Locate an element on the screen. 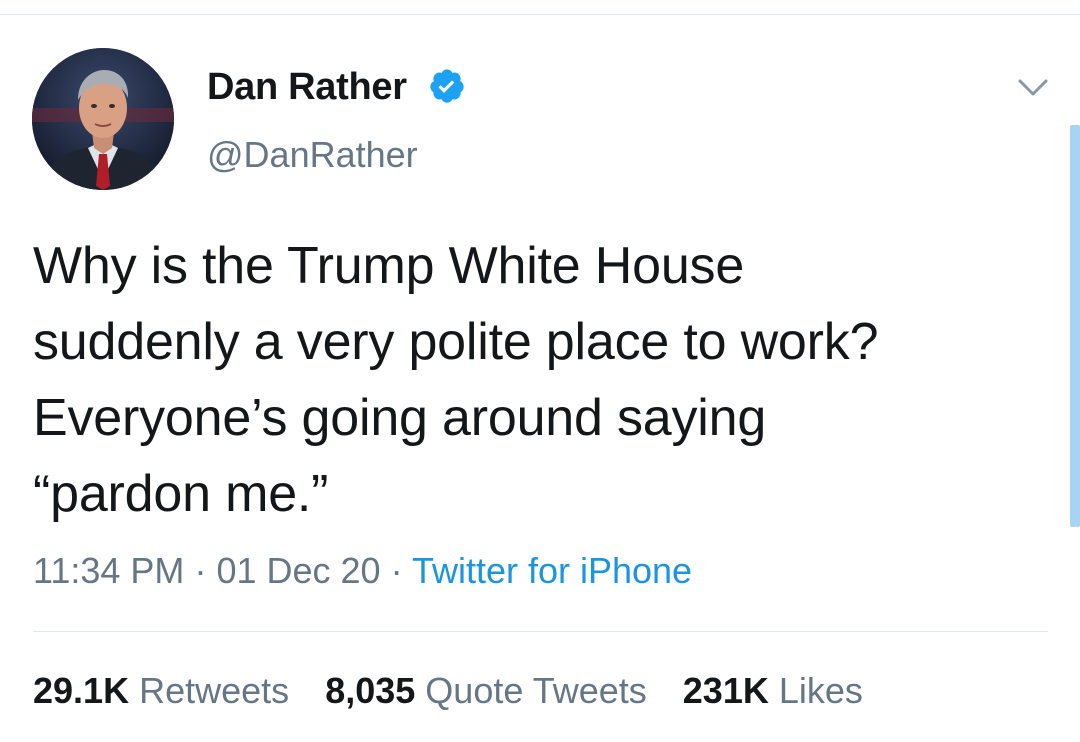  quote-tweets-stat: 8,035 Quote Tweets is located at coordinates (491, 690).